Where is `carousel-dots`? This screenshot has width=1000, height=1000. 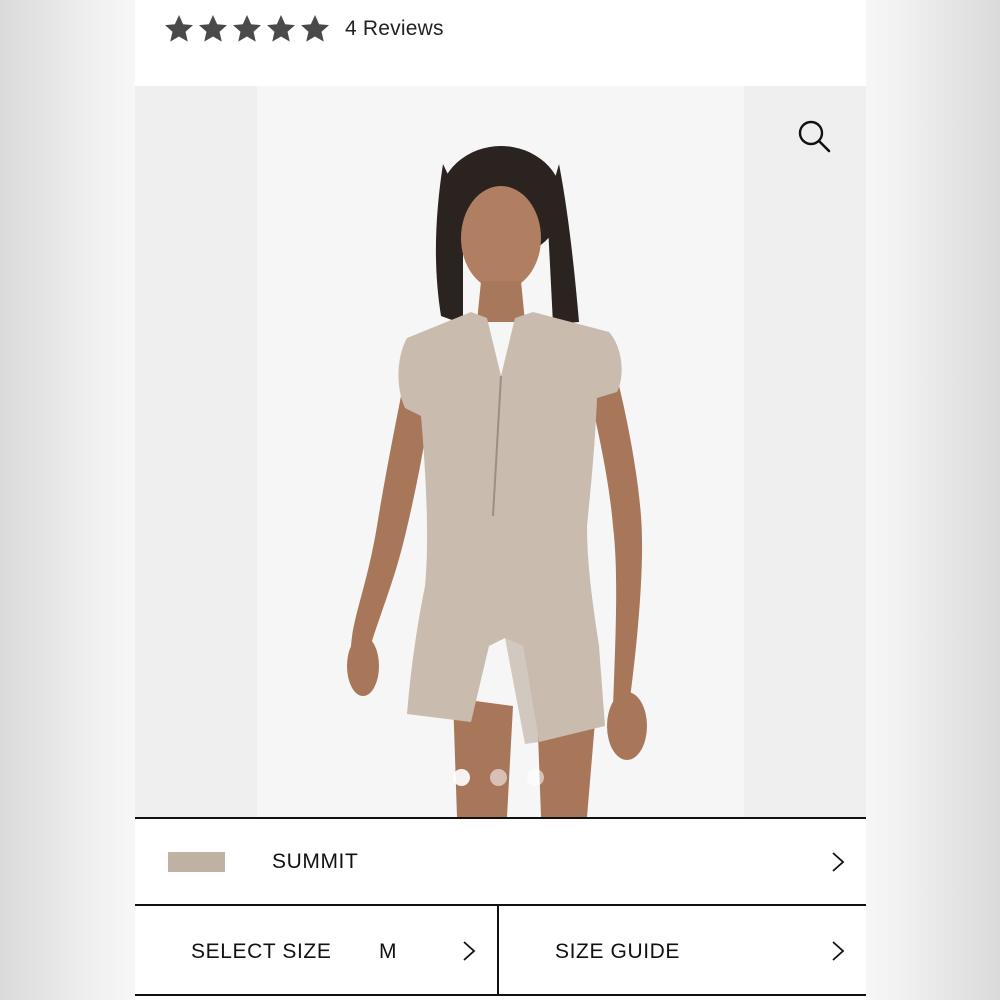
carousel-dots is located at coordinates (498, 777).